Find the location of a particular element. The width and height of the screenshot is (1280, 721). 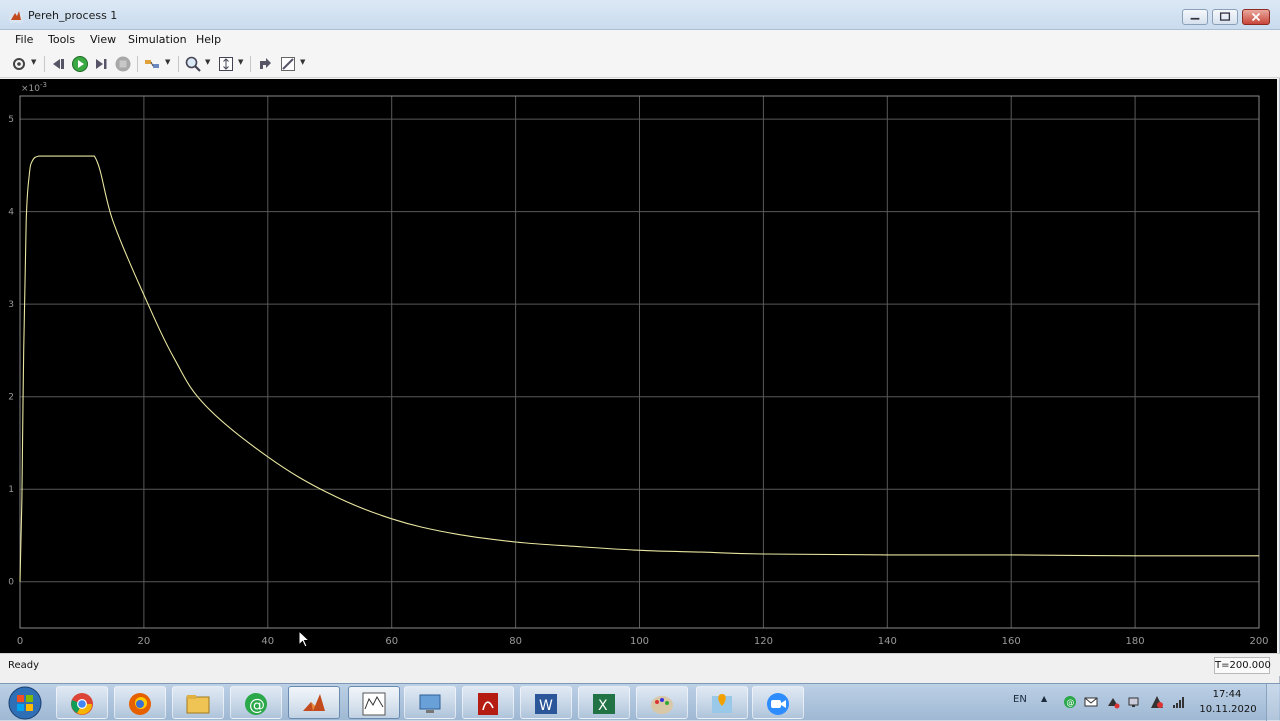

run-icon is located at coordinates (80, 64).